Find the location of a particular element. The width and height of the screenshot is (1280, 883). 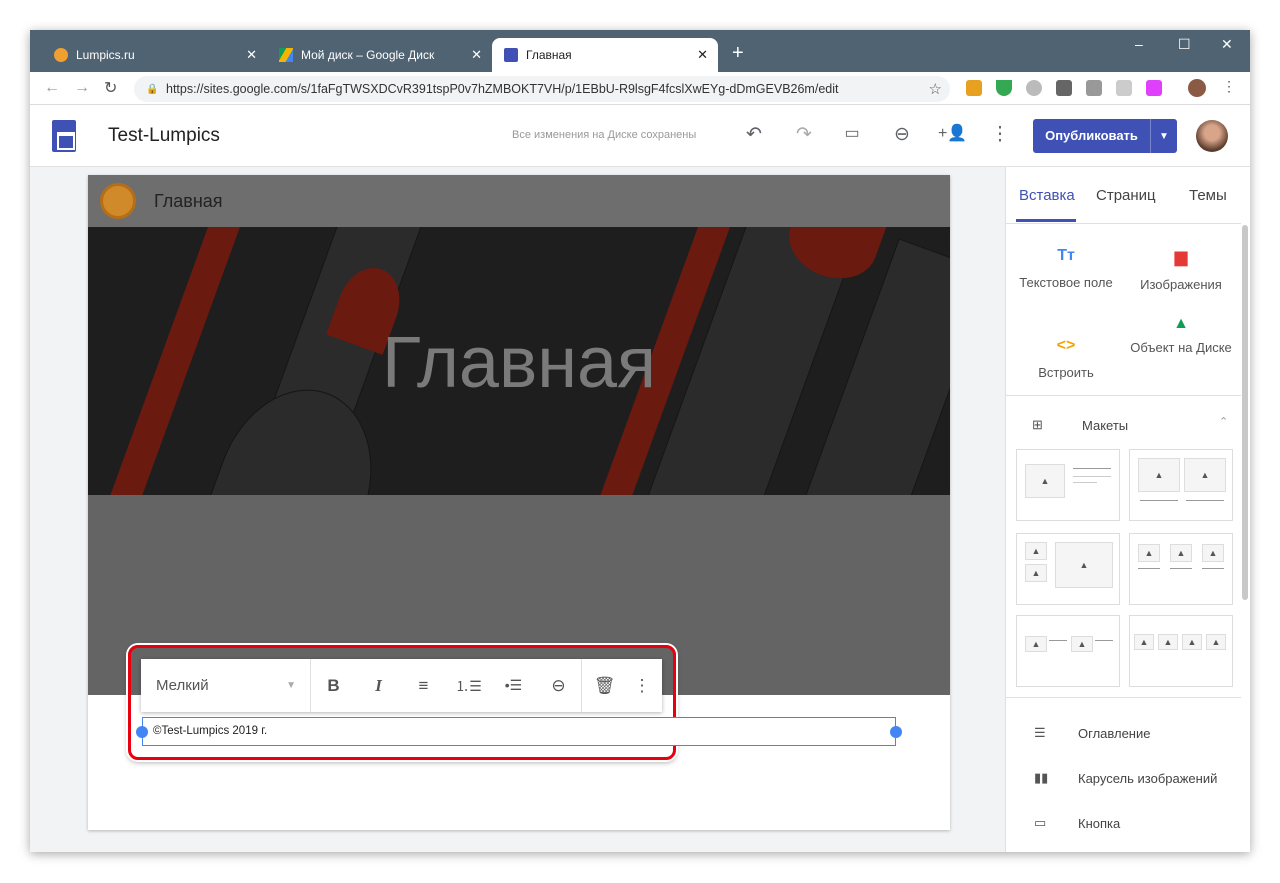

item-label: Текстовое поле is located at coordinates (1066, 282).